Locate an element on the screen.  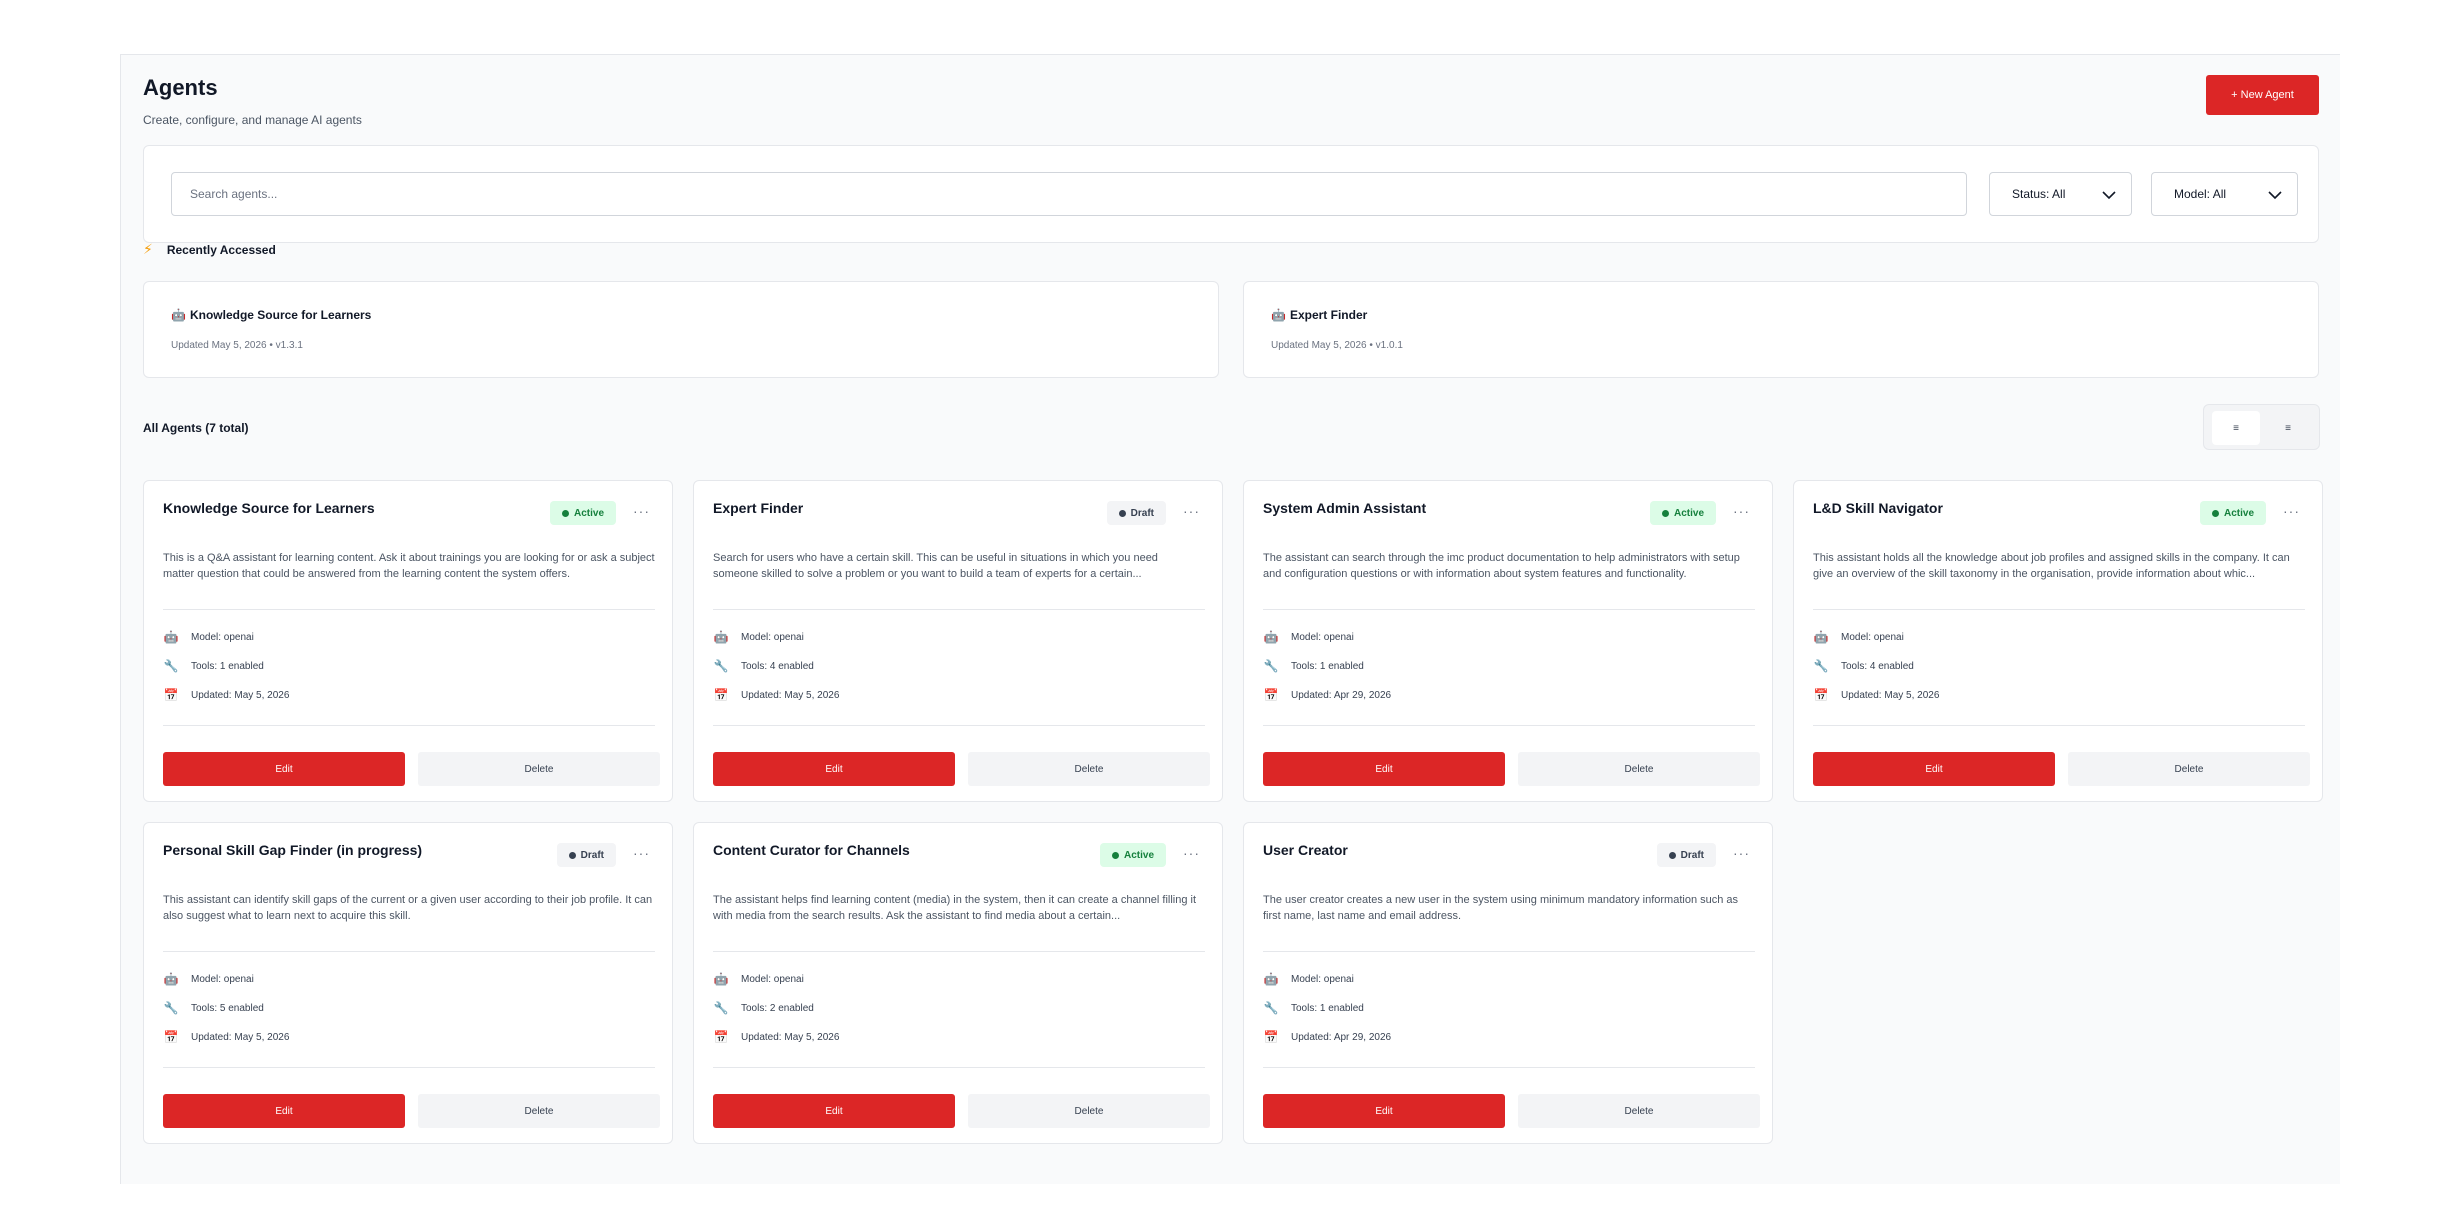
grid-view-button: ≡ is located at coordinates (2236, 428).